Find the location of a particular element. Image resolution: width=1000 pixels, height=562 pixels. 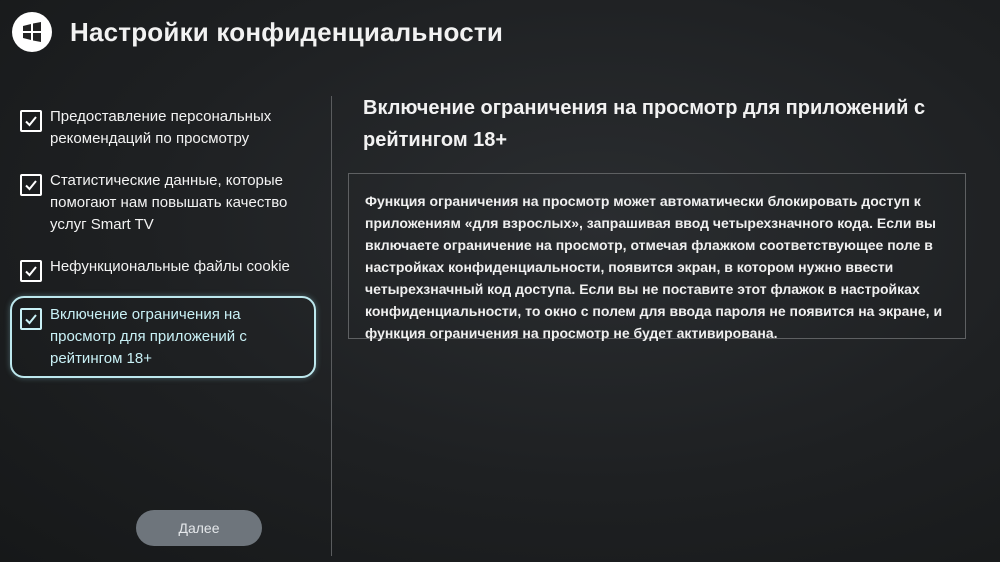

page-title: Настройки конфиденциальности is located at coordinates (287, 31).